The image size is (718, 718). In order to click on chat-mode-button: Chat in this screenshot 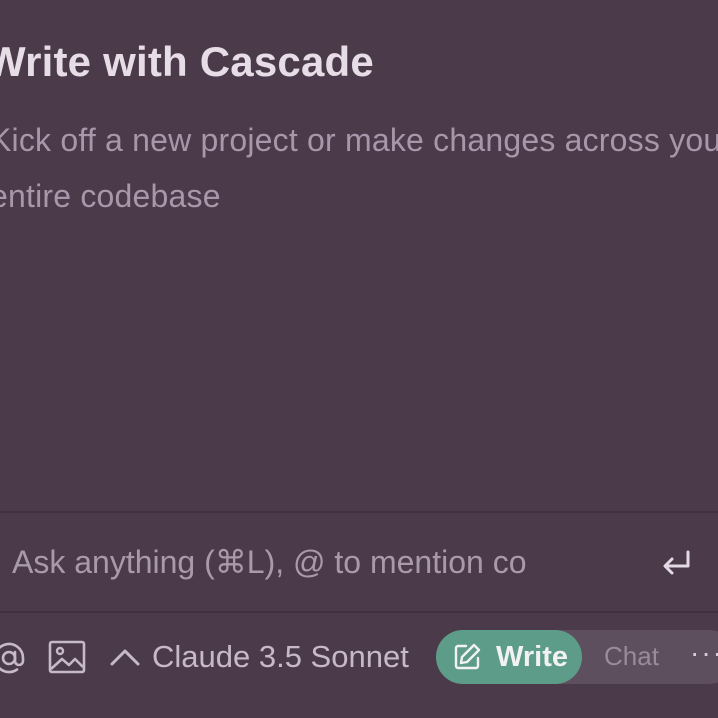, I will do `click(631, 656)`.